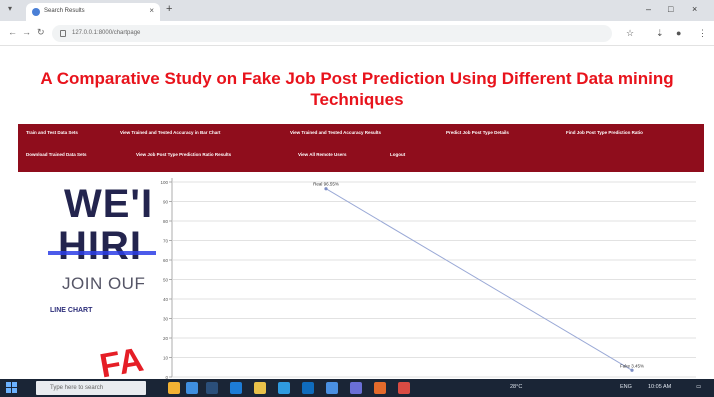  Describe the element at coordinates (604, 132) in the screenshot. I see `nav-find-prediction-ratio: Find Job Post Type Prediction Ratio` at that location.